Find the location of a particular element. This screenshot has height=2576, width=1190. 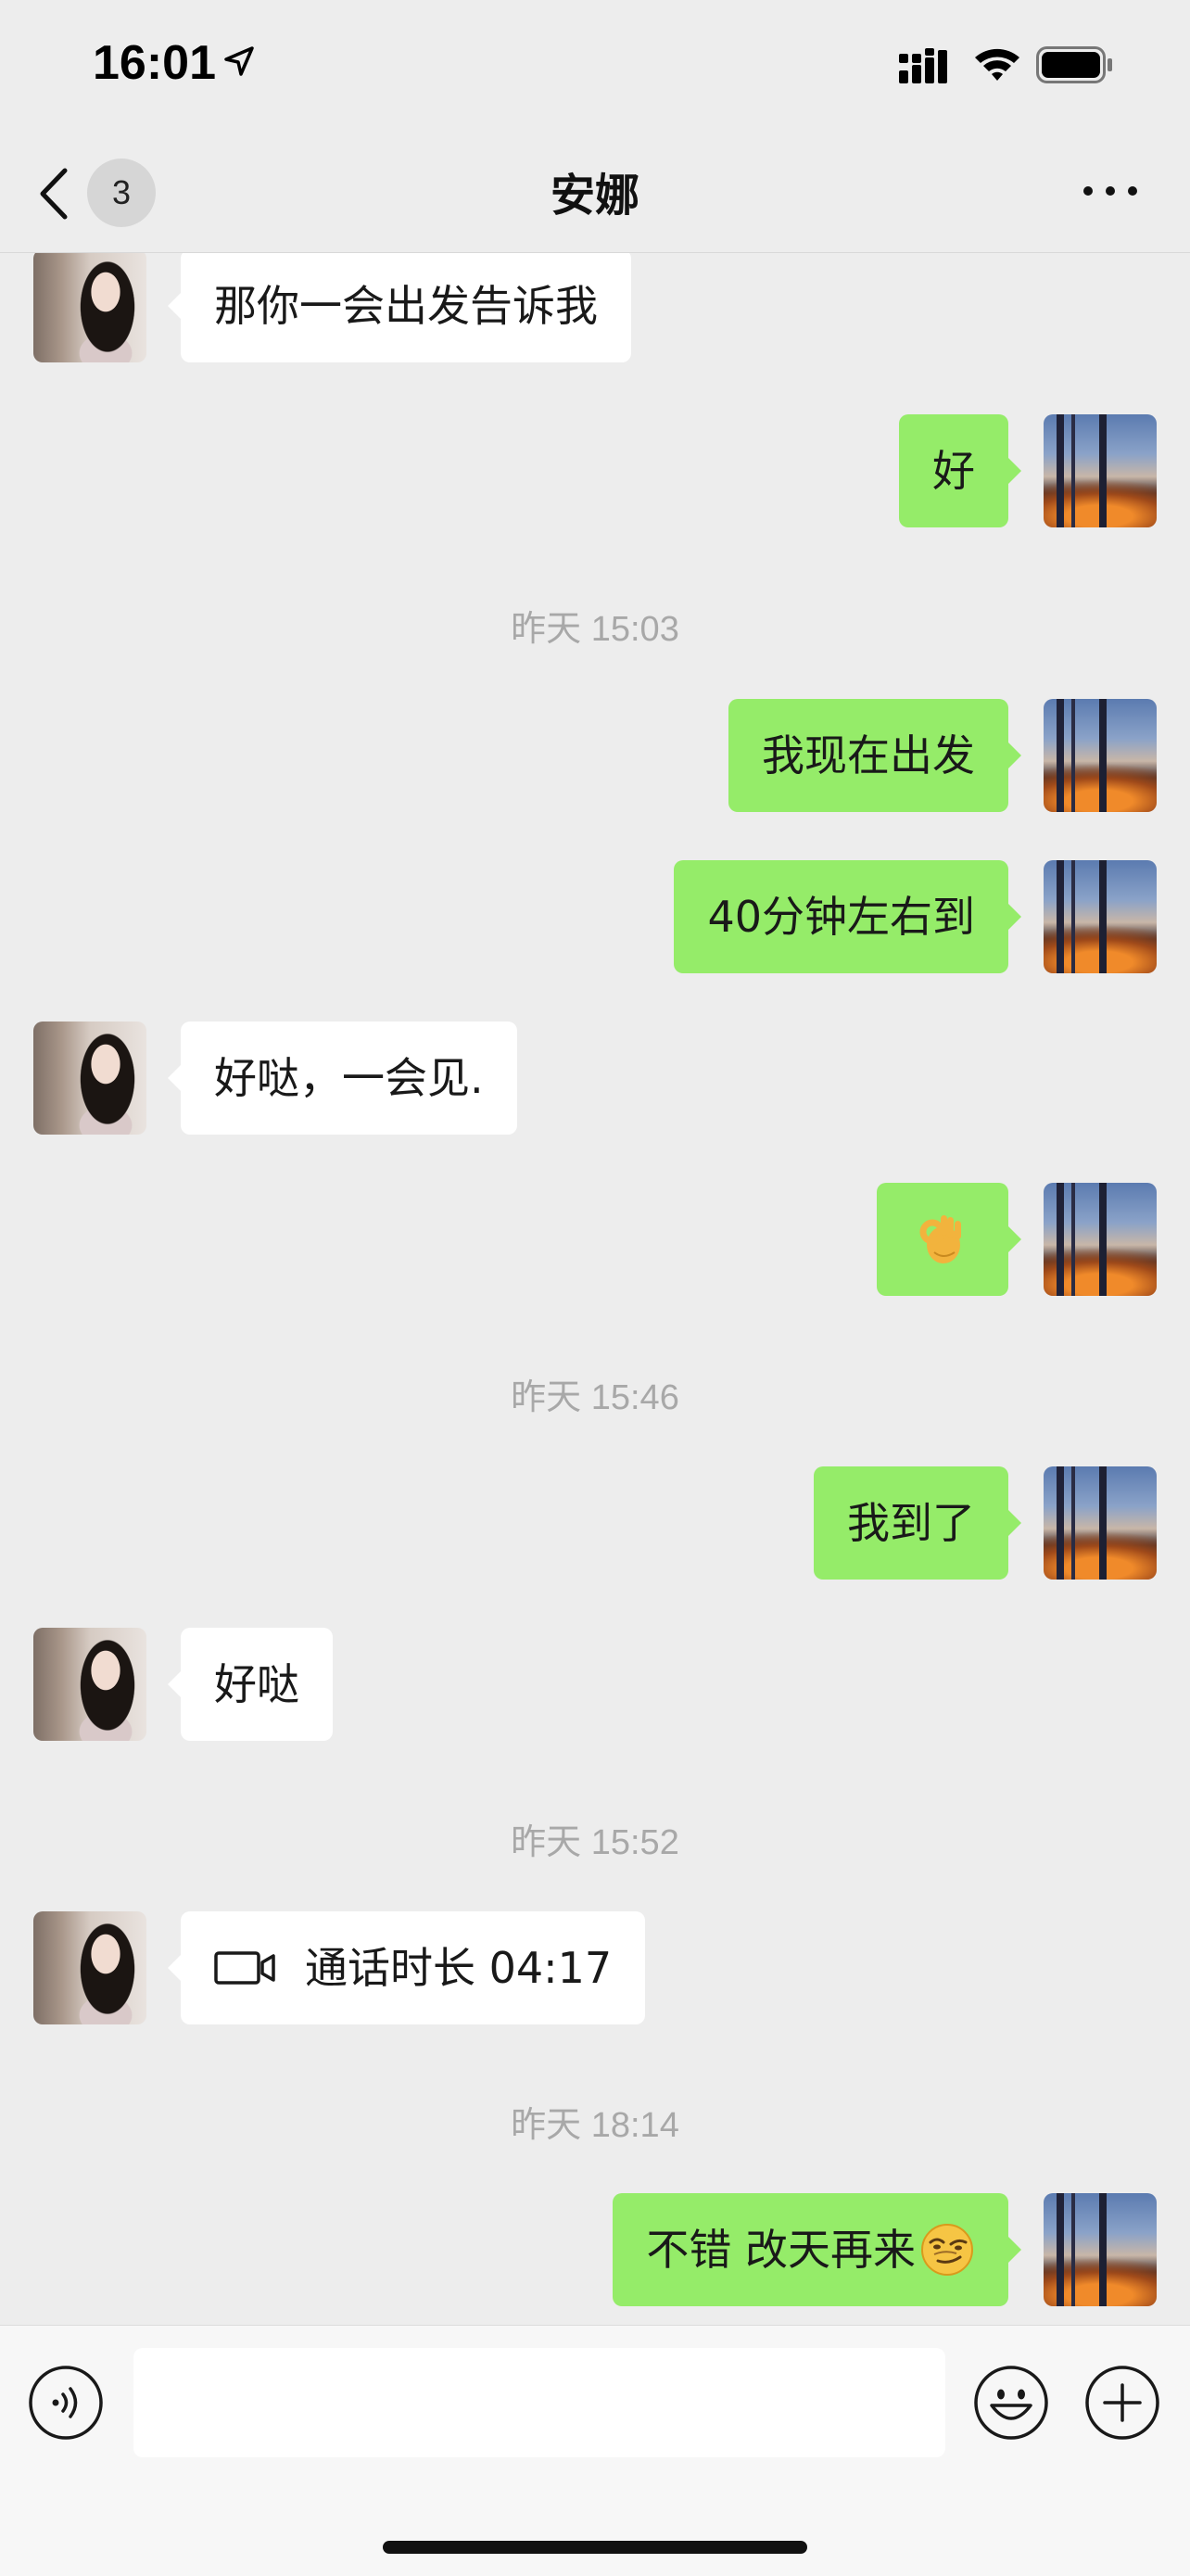

outgoing-message: 我到了 is located at coordinates (917, 1523).